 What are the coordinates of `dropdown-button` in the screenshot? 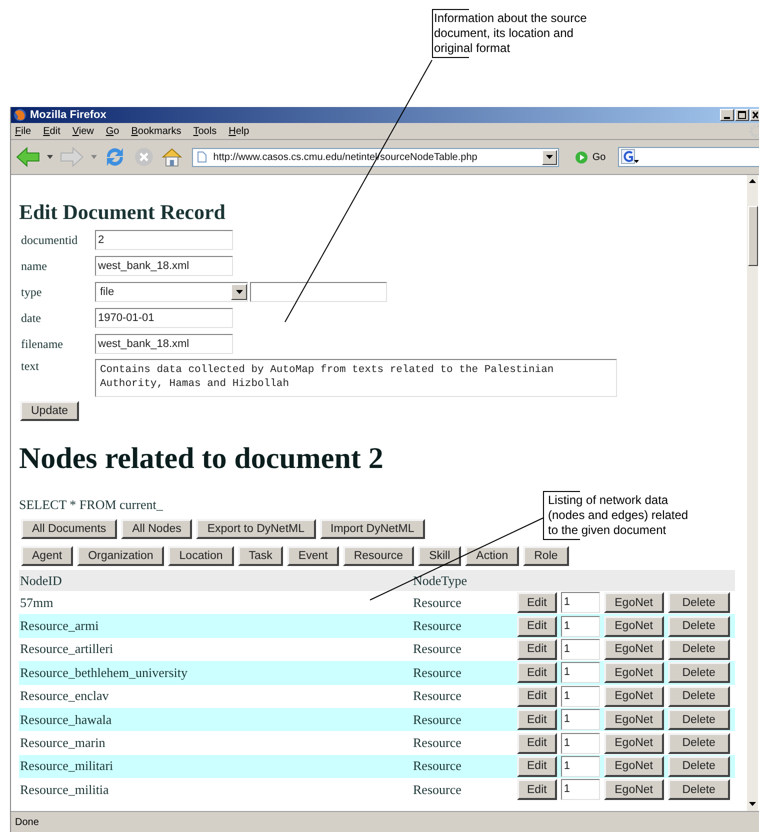 It's located at (550, 157).